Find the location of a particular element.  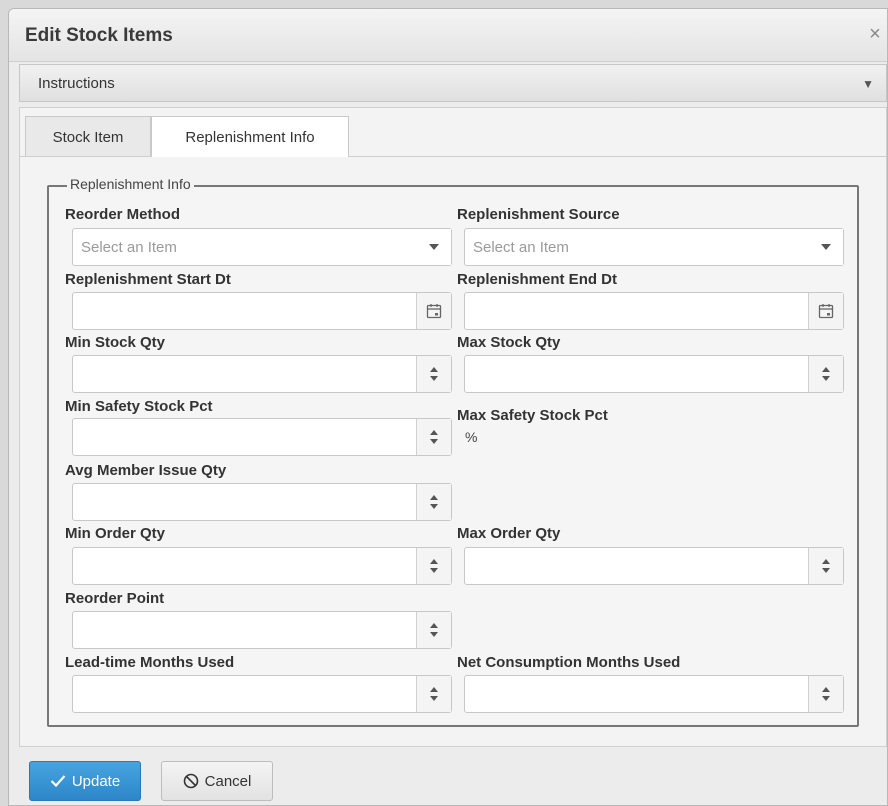

replenishment-start-dt-label: Replenishment Start Dt is located at coordinates (148, 279).